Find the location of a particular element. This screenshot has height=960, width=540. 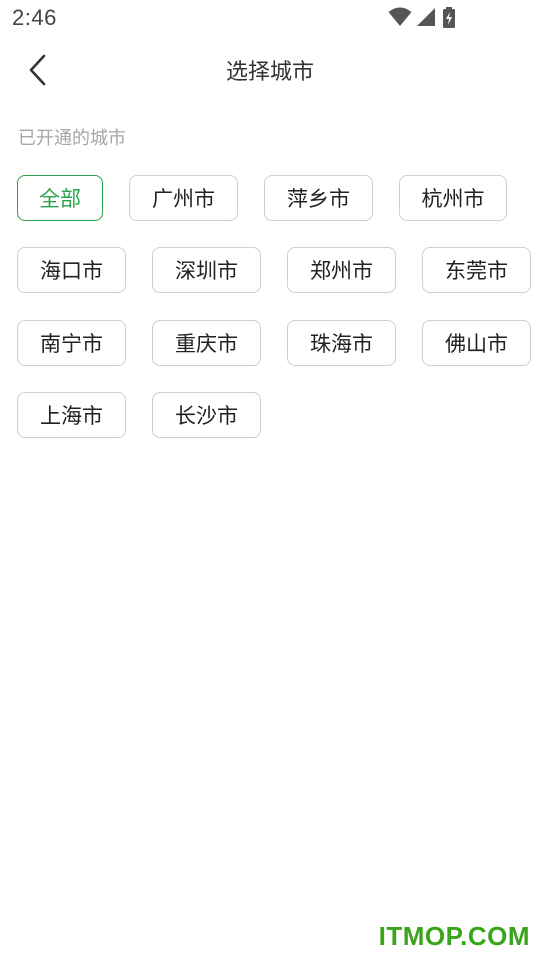

city-chip-shanghai: 上海市 is located at coordinates (71, 415).